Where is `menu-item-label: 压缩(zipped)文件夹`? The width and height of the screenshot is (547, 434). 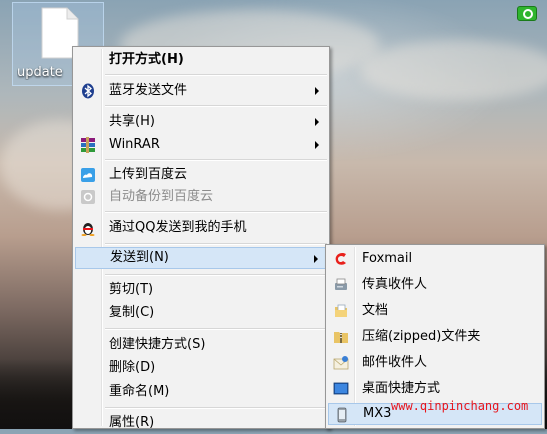 menu-item-label: 压缩(zipped)文件夹 is located at coordinates (421, 336).